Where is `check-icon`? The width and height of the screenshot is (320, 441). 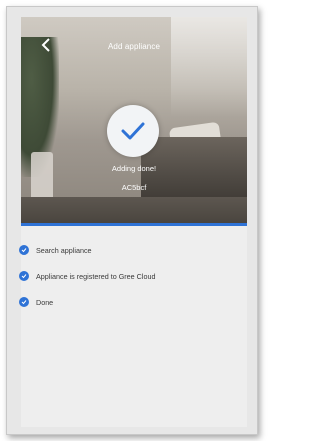 check-icon is located at coordinates (133, 131).